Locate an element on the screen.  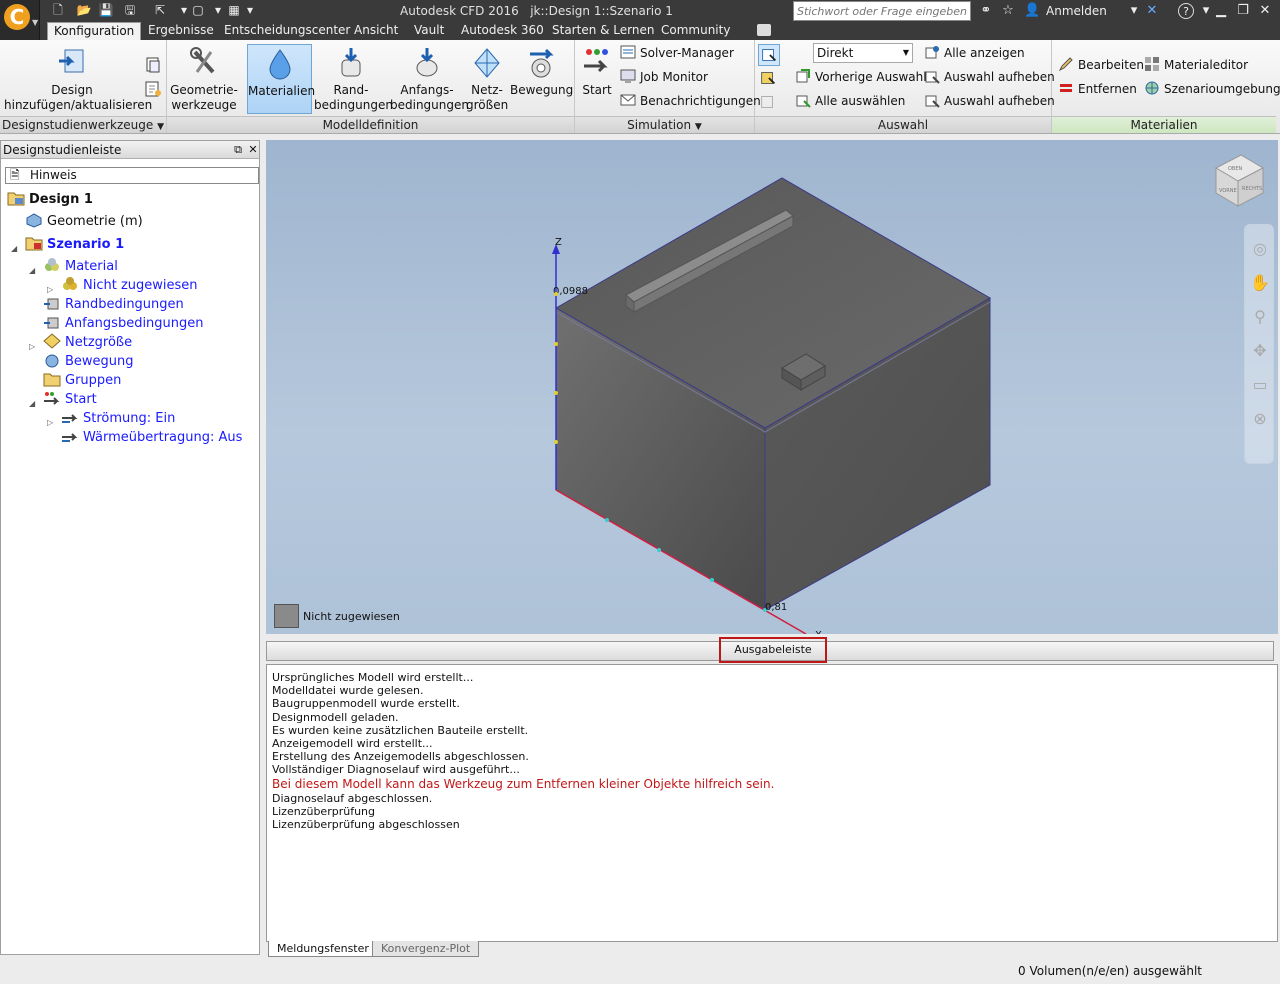
hint-field: 🗎 Hinweis is located at coordinates (132, 175).